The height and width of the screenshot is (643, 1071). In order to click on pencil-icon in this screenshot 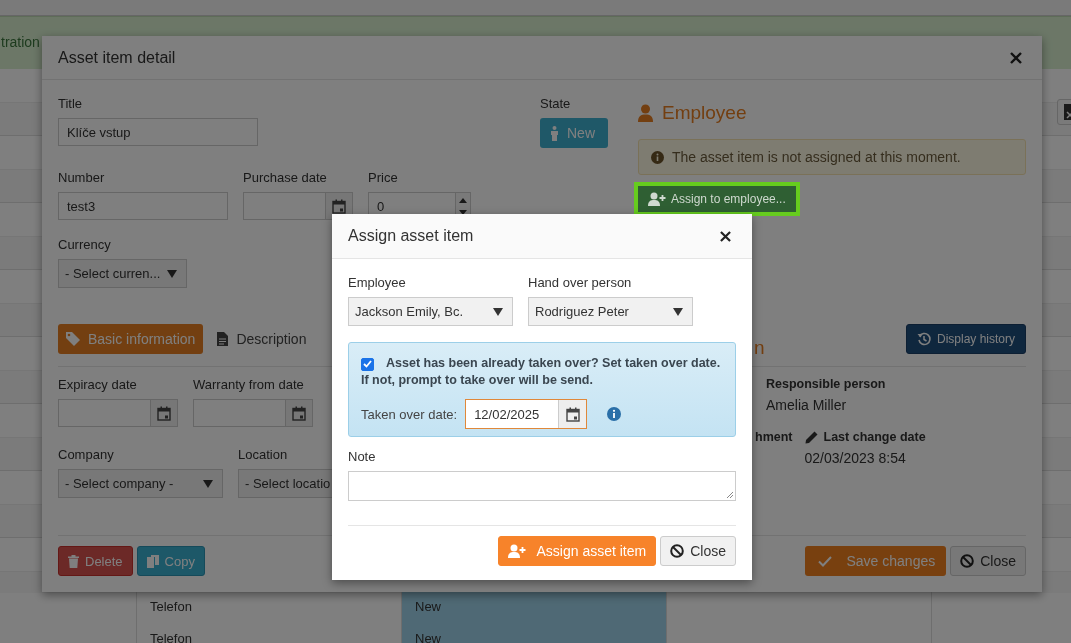, I will do `click(811, 437)`.